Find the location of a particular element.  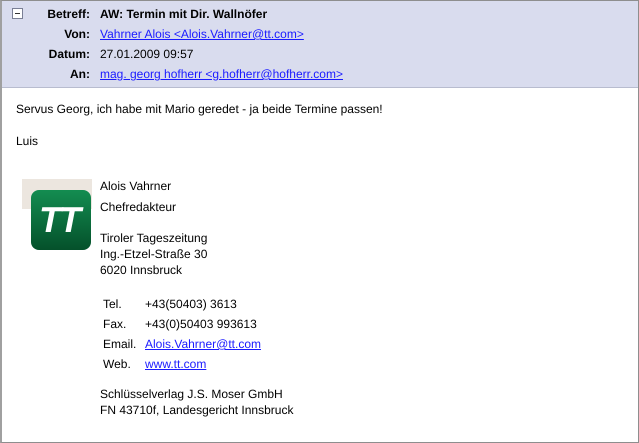

address-text: Tiroler Tageszeitung is located at coordinates (154, 238).